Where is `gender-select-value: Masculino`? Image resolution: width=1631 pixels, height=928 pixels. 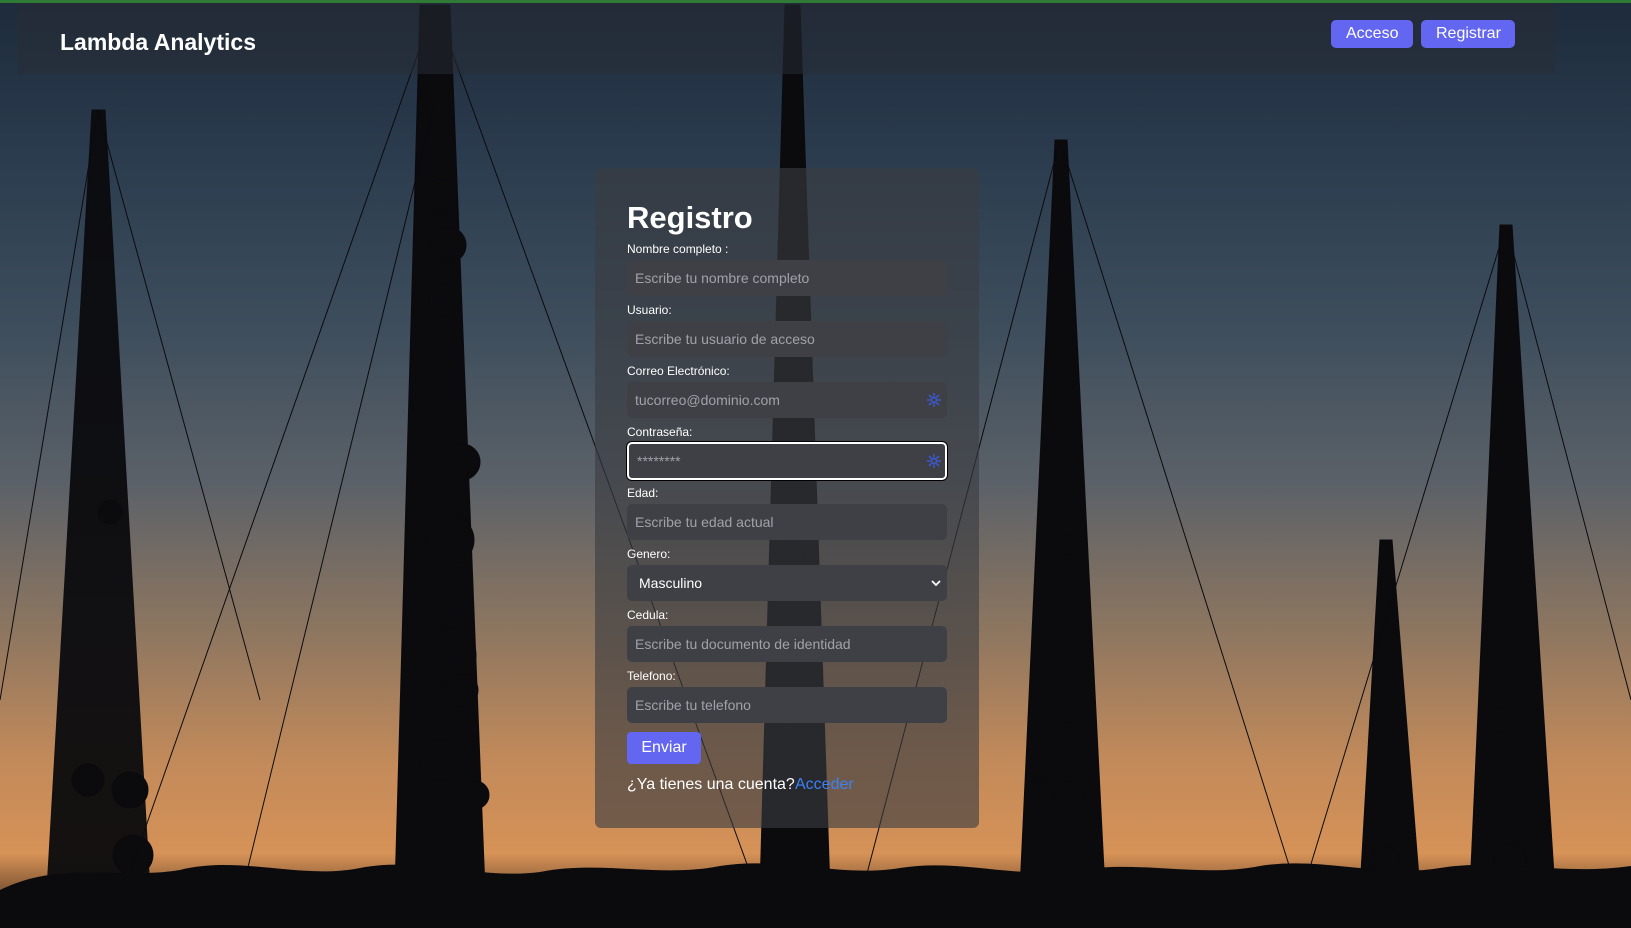 gender-select-value: Masculino is located at coordinates (671, 583).